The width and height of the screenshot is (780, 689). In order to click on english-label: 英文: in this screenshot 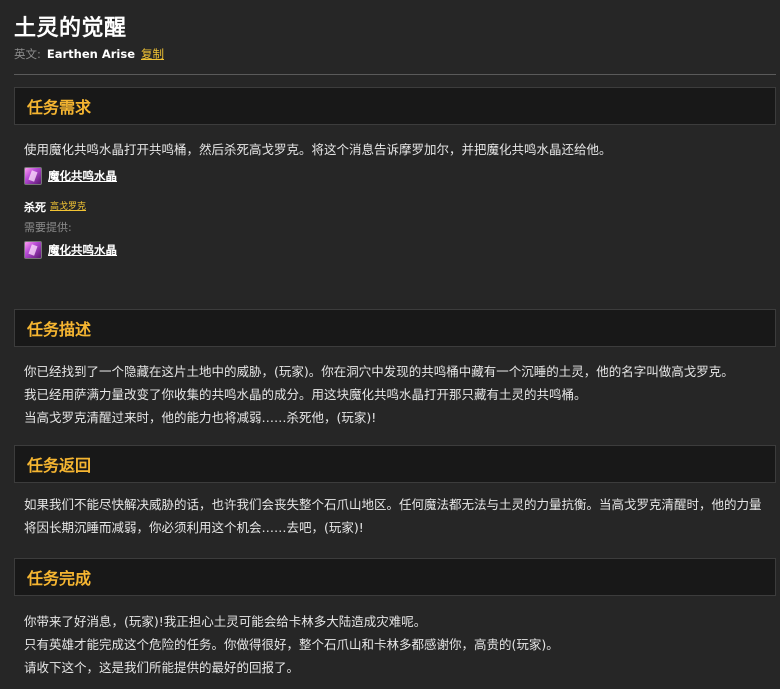, I will do `click(27, 54)`.